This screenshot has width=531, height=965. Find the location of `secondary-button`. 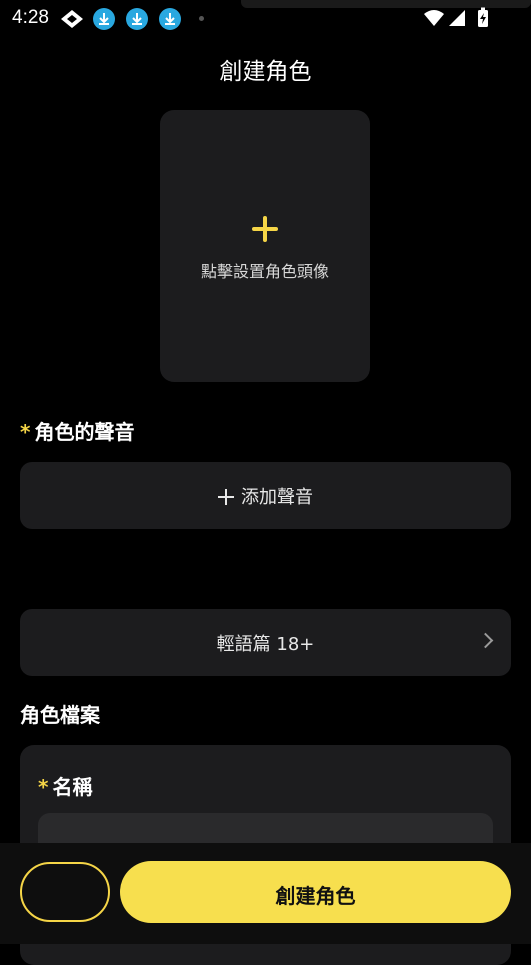

secondary-button is located at coordinates (65, 892).